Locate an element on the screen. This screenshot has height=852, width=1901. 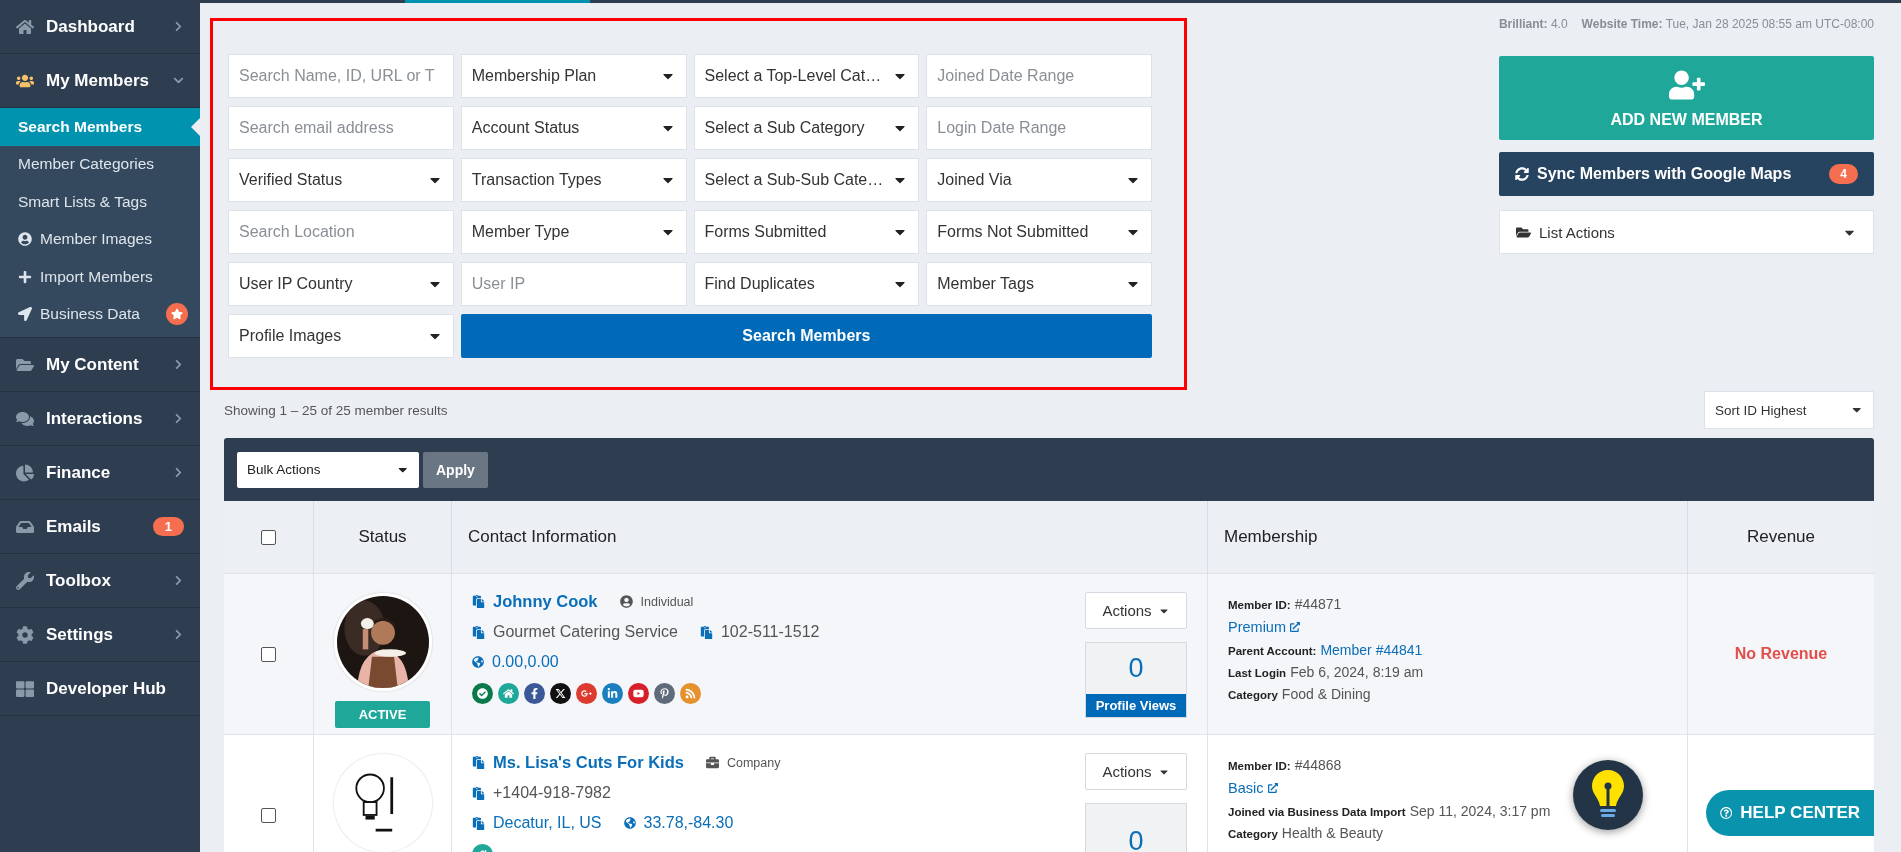
column-header: Membership is located at coordinates (1271, 537).